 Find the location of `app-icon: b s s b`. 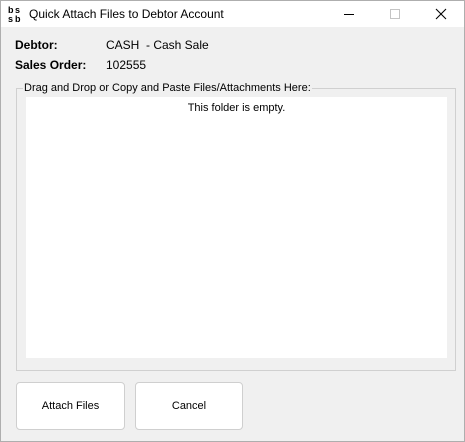

app-icon: b s s b is located at coordinates (16, 14).